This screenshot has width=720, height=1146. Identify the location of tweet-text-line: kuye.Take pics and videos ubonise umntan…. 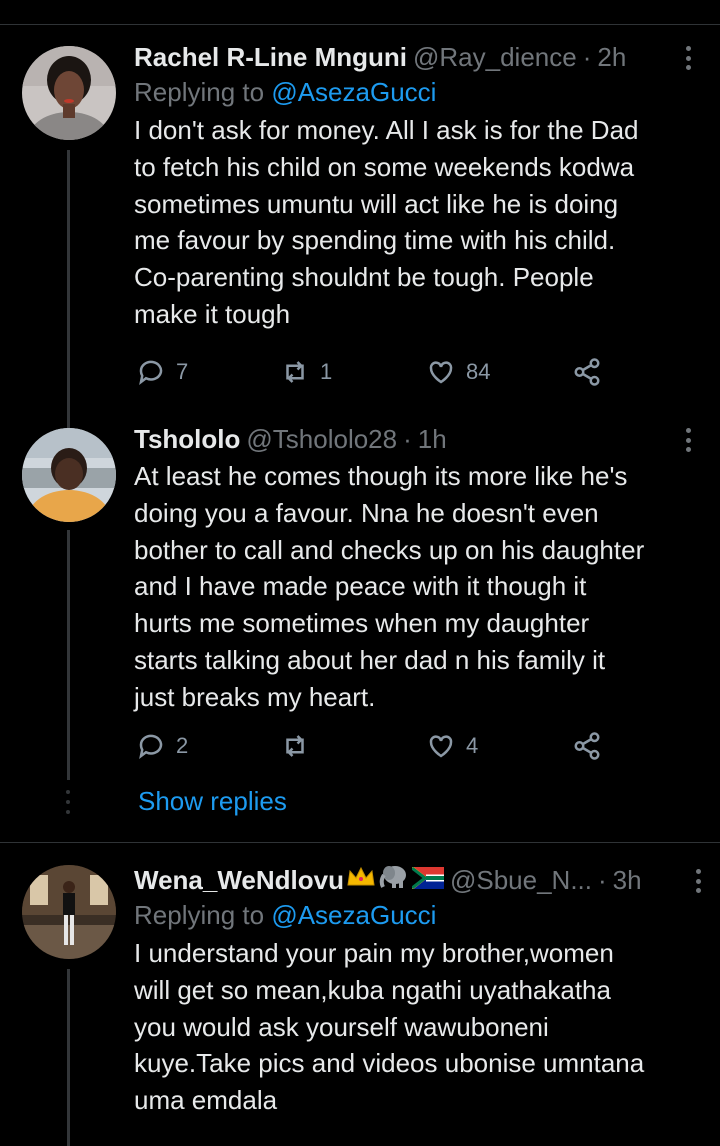
(389, 1063).